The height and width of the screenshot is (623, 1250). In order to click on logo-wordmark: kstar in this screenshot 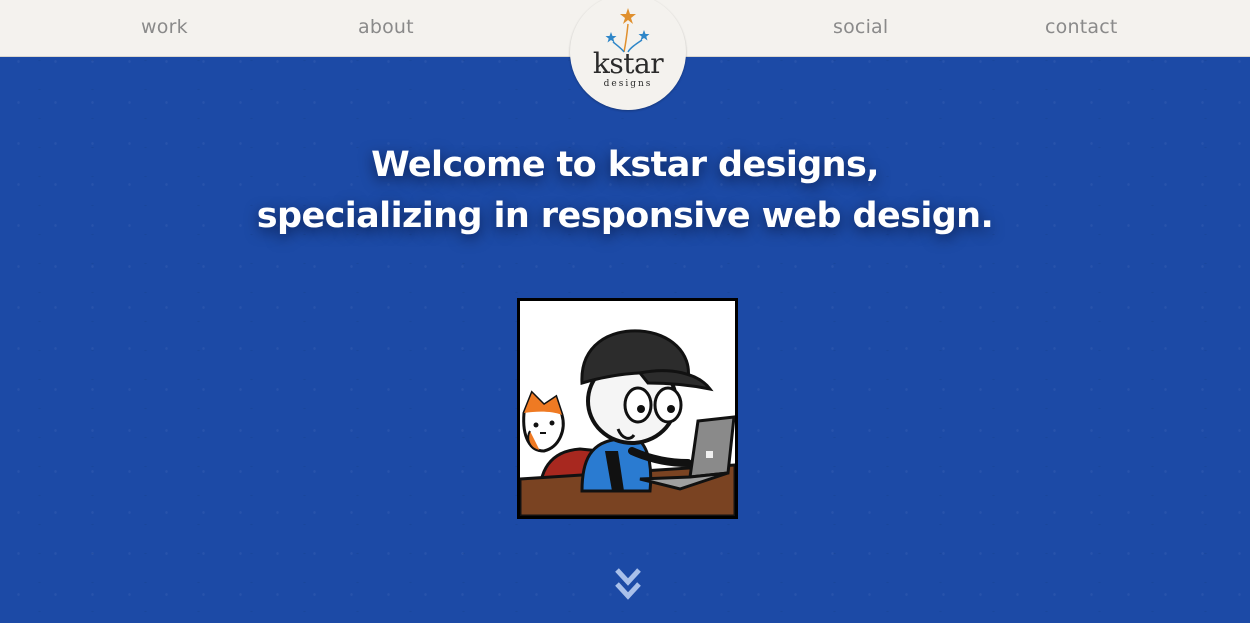, I will do `click(628, 63)`.